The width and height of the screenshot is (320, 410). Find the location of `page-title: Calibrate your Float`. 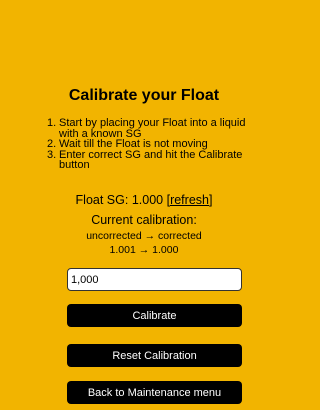

page-title: Calibrate your Float is located at coordinates (144, 95).